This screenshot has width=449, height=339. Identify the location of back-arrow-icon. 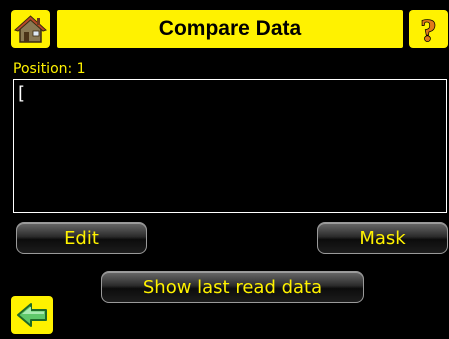
(32, 315).